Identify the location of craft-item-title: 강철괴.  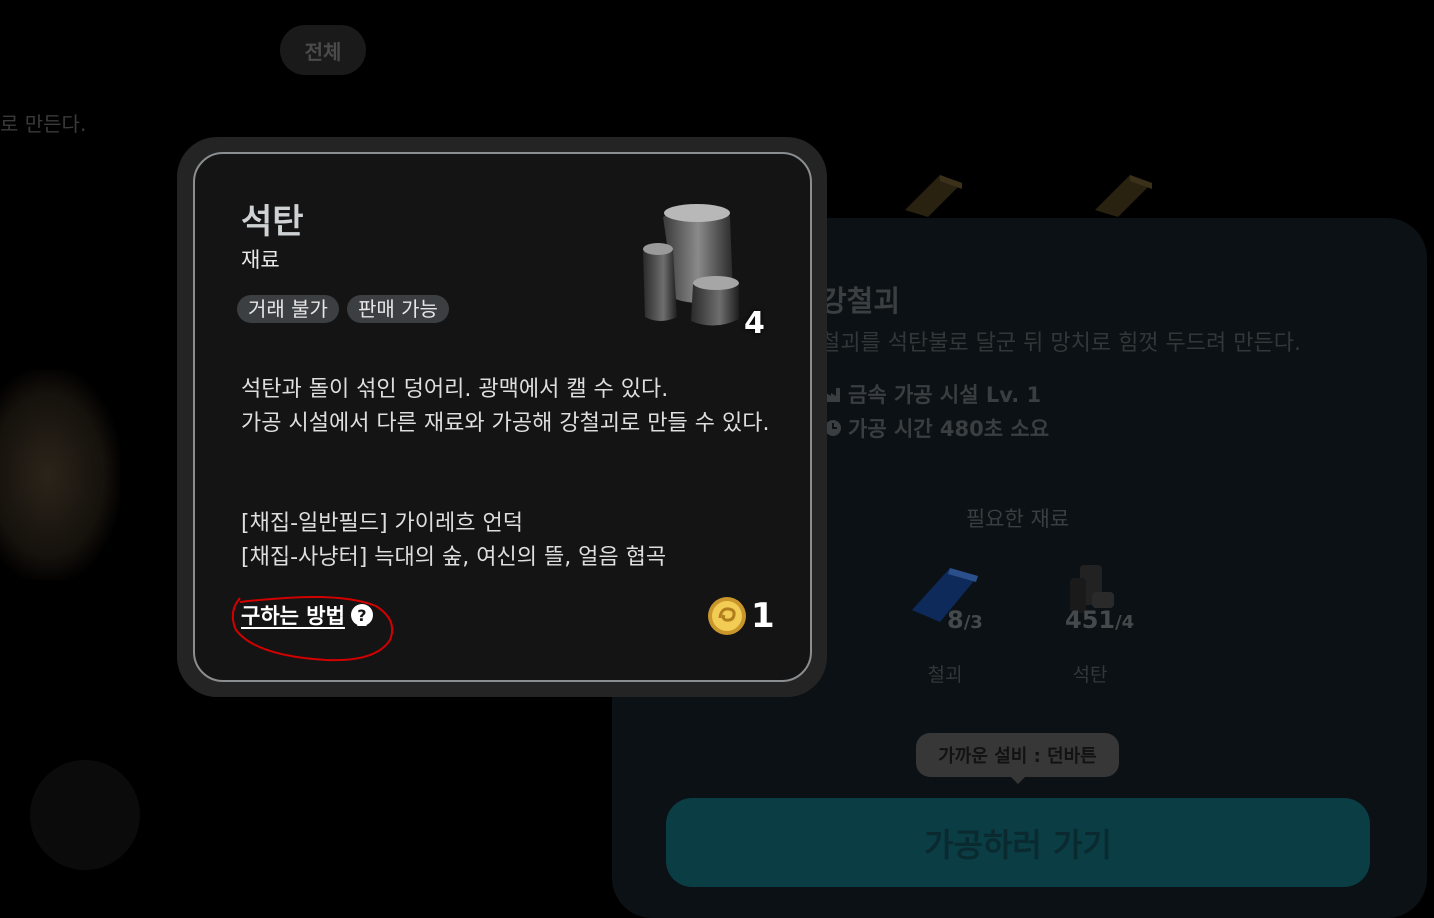
(860, 301).